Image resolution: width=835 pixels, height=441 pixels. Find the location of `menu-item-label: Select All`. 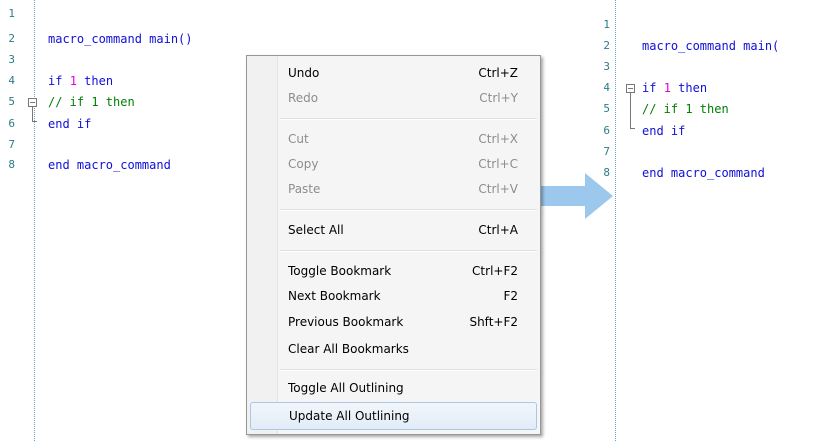

menu-item-label: Select All is located at coordinates (316, 230).